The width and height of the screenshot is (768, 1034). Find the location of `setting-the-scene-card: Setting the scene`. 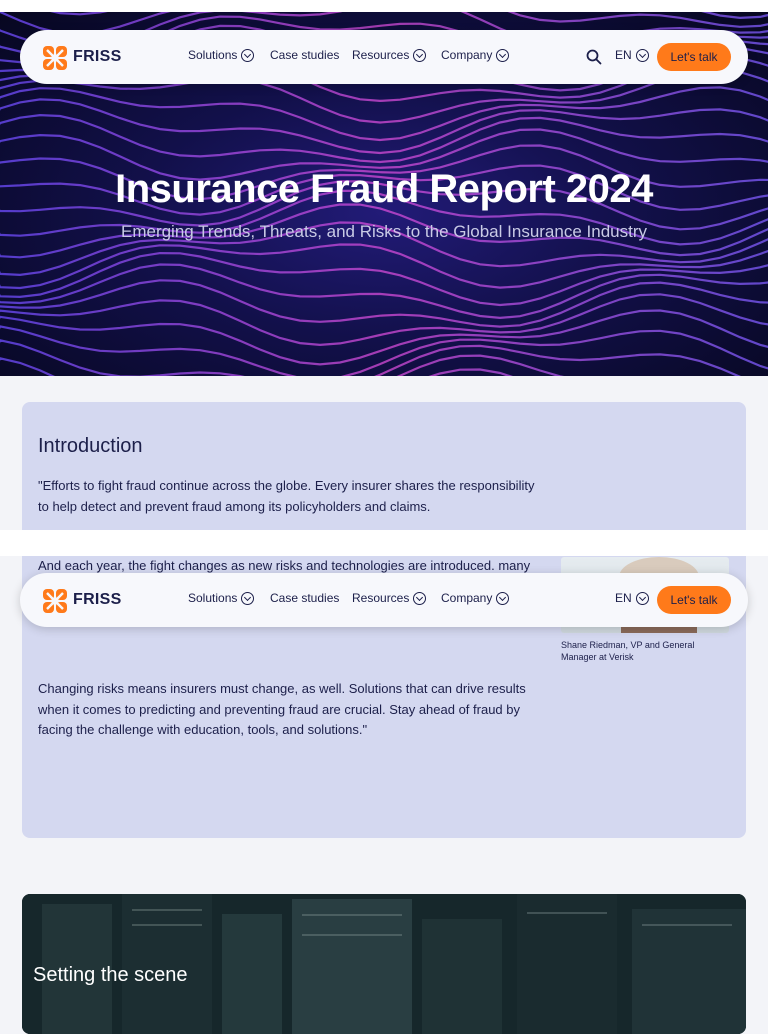

setting-the-scene-card: Setting the scene is located at coordinates (384, 964).